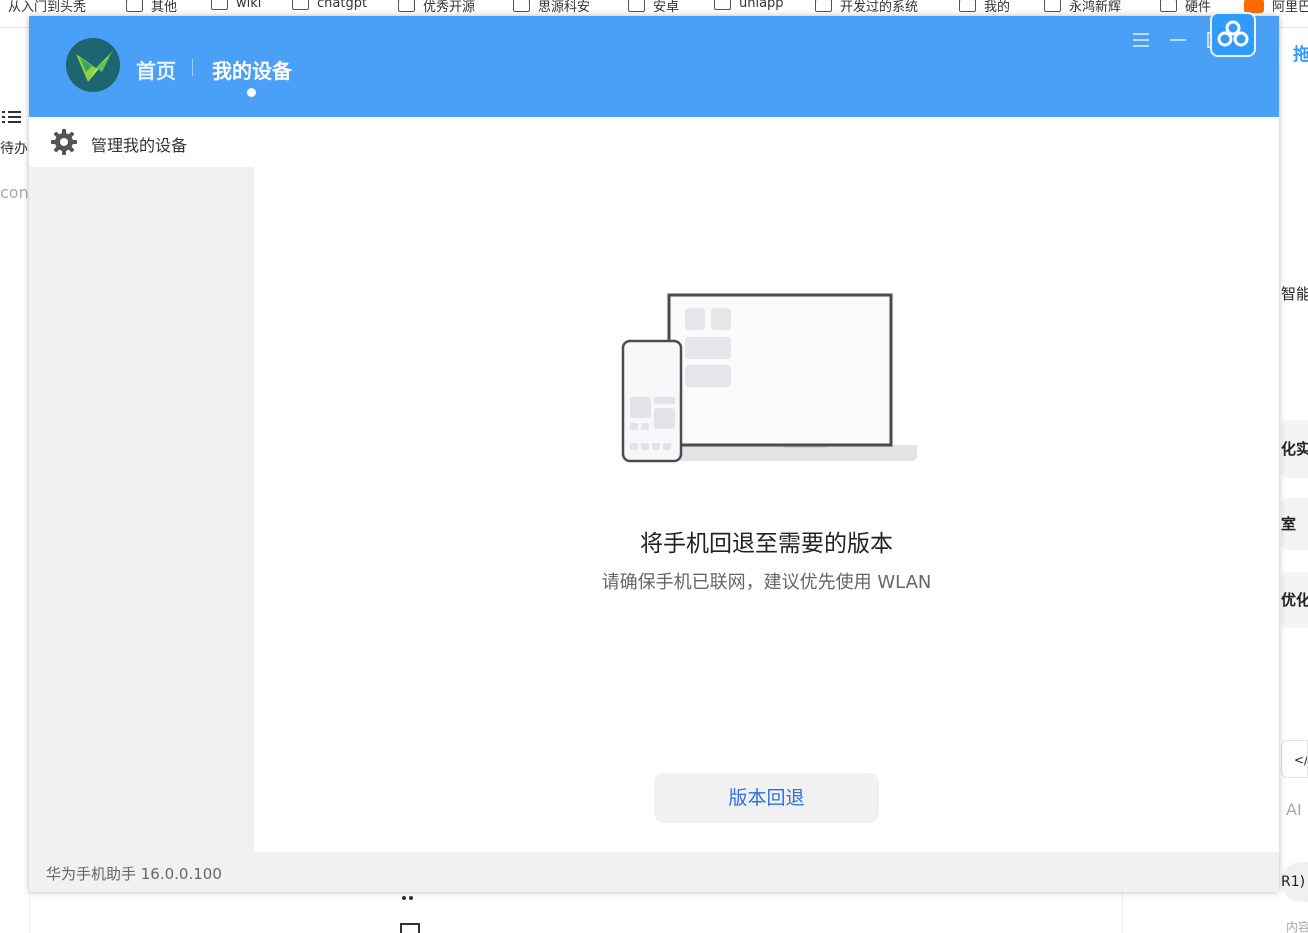 The image size is (1308, 933). Describe the element at coordinates (1254, 6) in the screenshot. I see `alibaba-logo-icon` at that location.